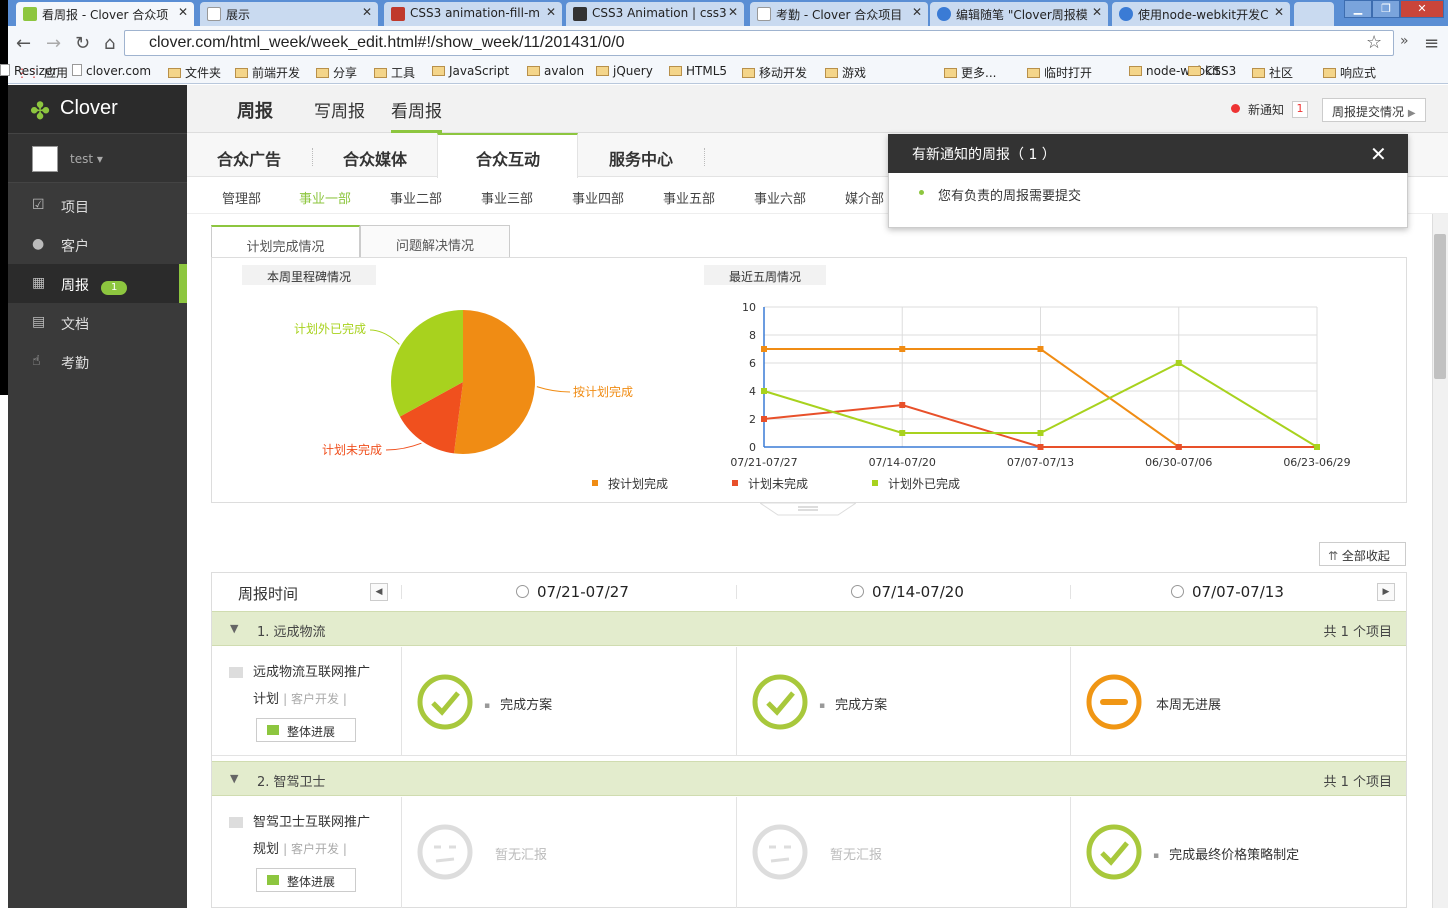 The height and width of the screenshot is (908, 1448). I want to click on dept-two: 事业二部, so click(416, 197).